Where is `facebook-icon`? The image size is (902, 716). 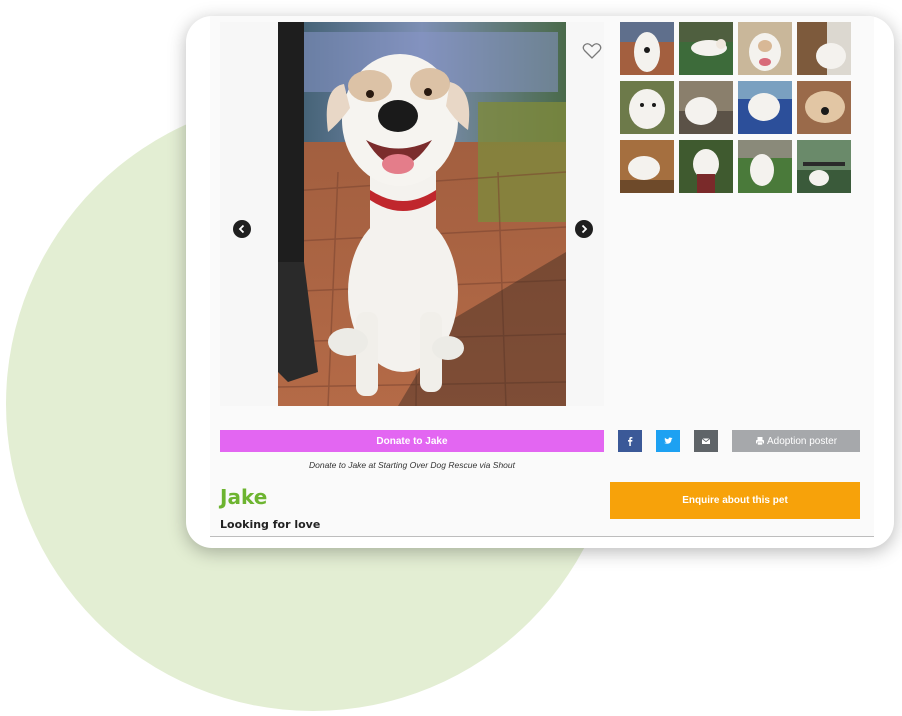 facebook-icon is located at coordinates (630, 441).